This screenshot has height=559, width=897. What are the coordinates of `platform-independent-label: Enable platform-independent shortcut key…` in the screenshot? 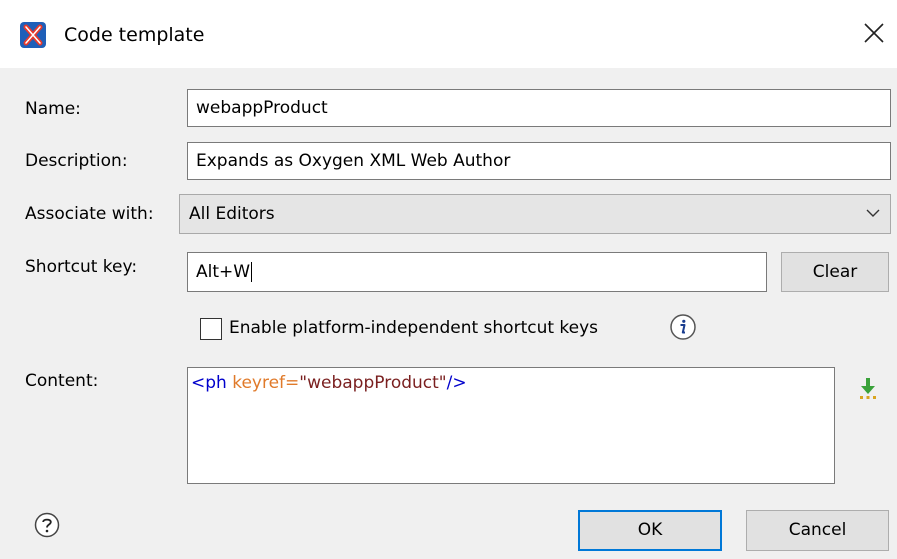 It's located at (413, 328).